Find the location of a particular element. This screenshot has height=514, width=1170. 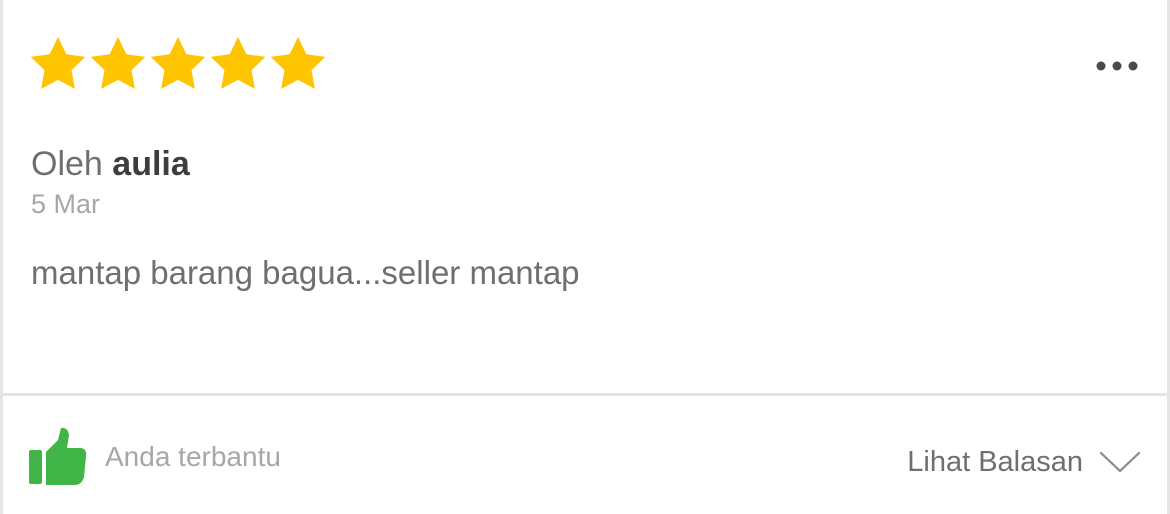

thumbs-up-icon is located at coordinates (58, 456).